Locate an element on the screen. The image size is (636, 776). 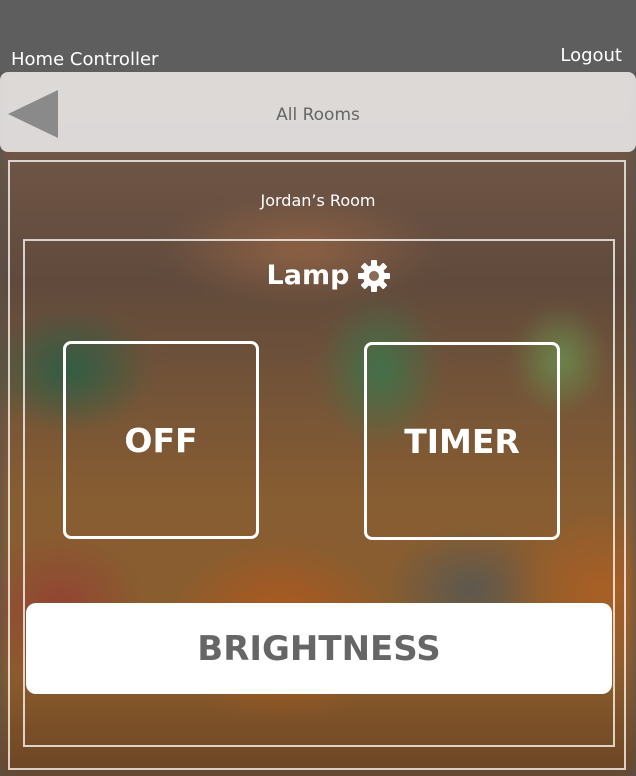
room-name: Jordan’s Room is located at coordinates (318, 200).